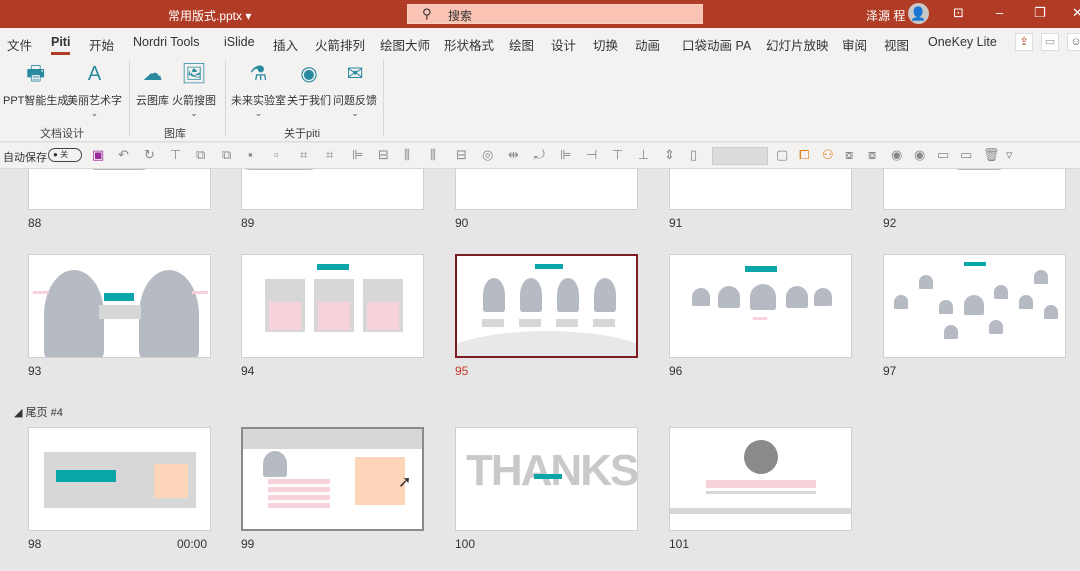  I want to click on avatar: 👤, so click(918, 13).